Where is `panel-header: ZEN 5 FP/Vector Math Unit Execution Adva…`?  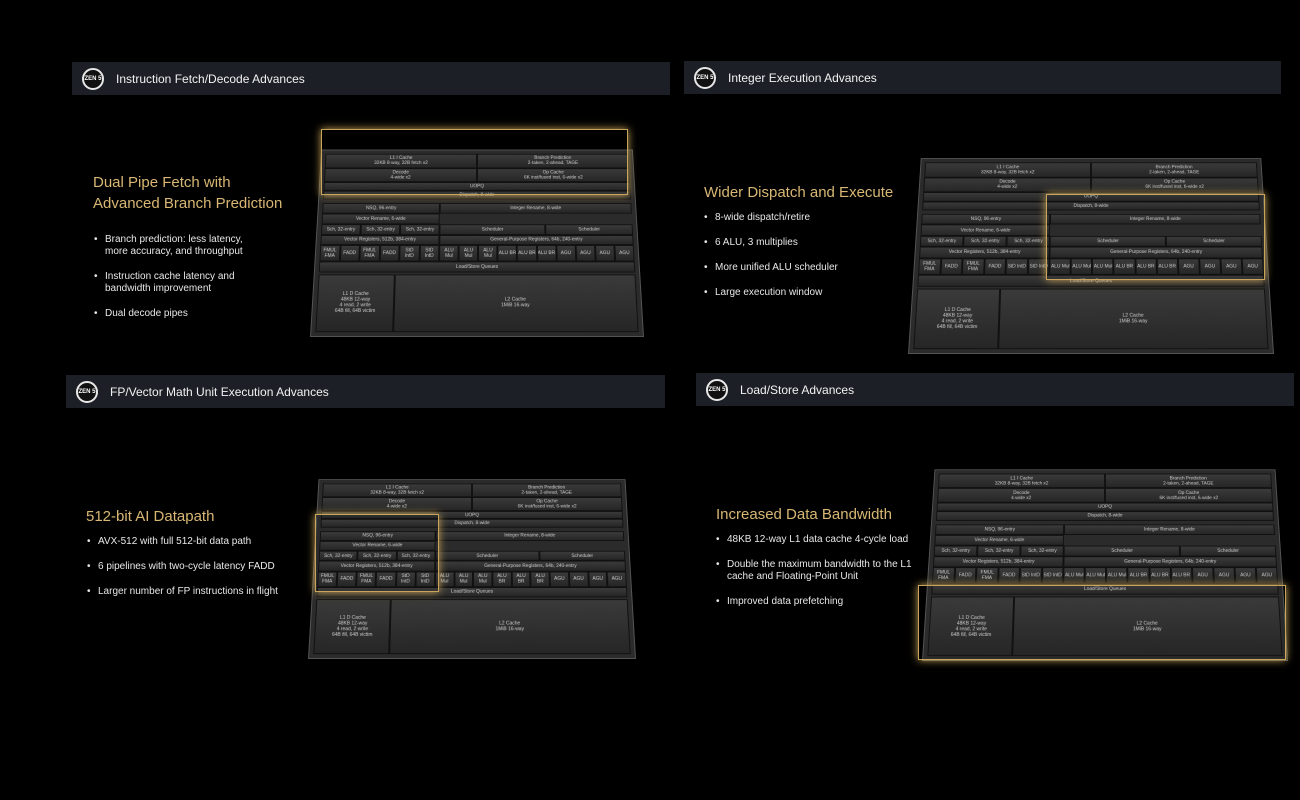
panel-header: ZEN 5 FP/Vector Math Unit Execution Adva… is located at coordinates (365, 391).